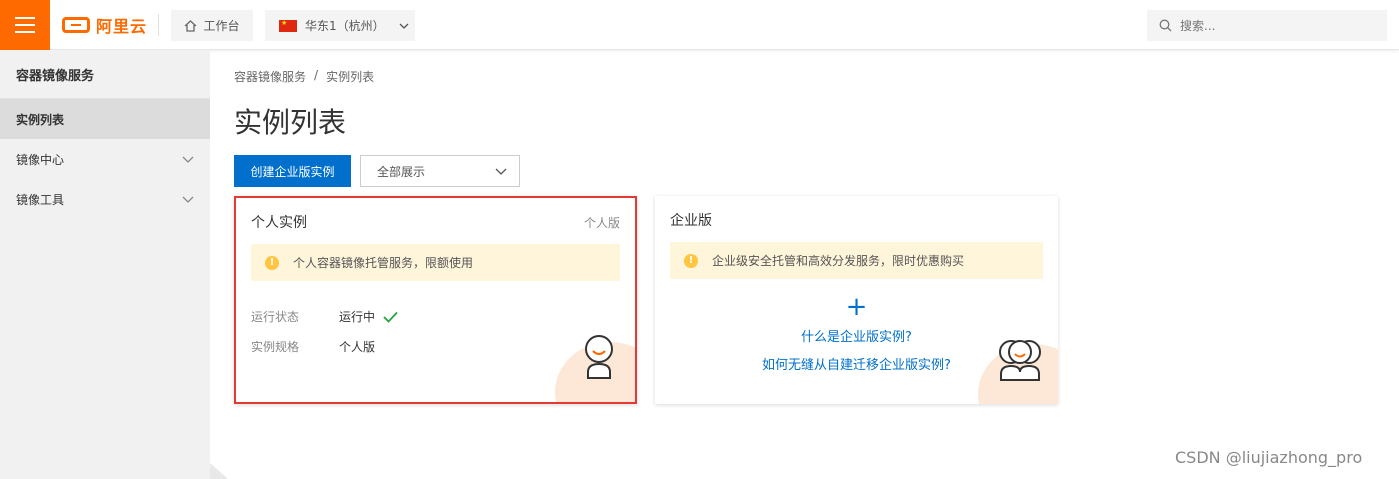 The image size is (1399, 479). What do you see at coordinates (1020, 360) in the screenshot?
I see `group-avatar-icon` at bounding box center [1020, 360].